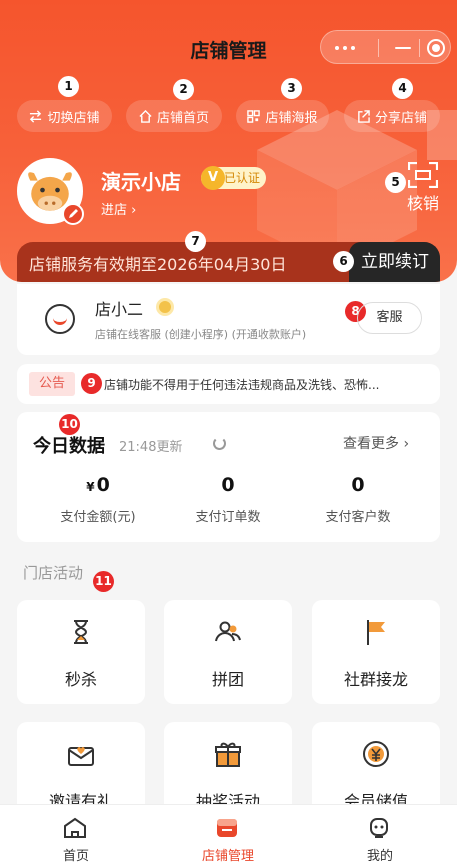  I want to click on scan-icon, so click(423, 175).